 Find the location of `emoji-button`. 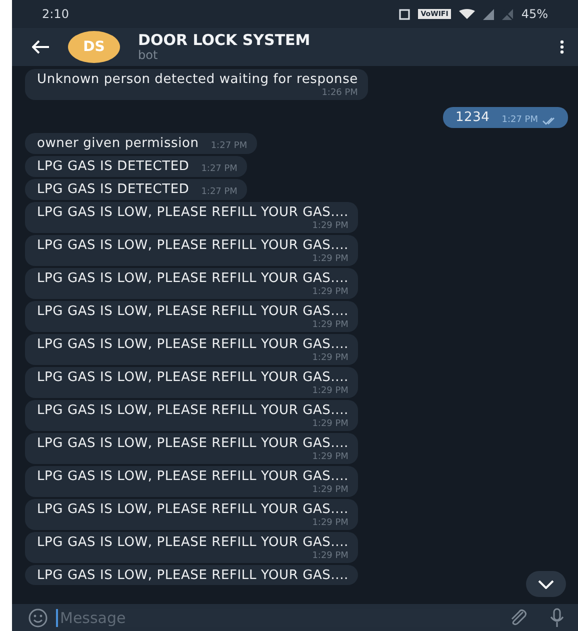

emoji-button is located at coordinates (38, 618).